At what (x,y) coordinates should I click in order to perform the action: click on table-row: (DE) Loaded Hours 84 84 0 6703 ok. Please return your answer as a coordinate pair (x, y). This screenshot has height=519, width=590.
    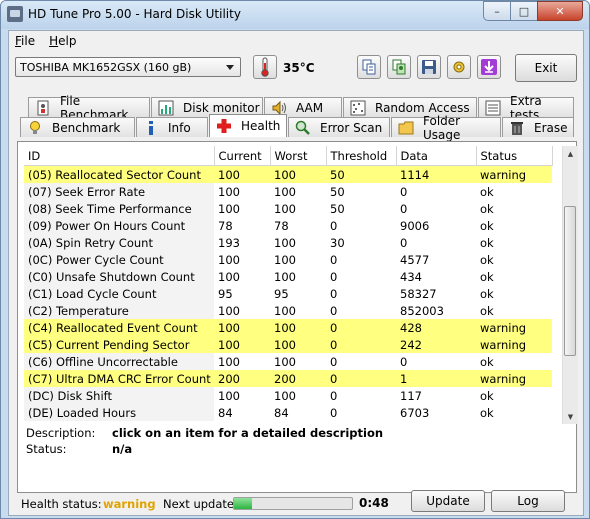
    Looking at the image, I should click on (288, 412).